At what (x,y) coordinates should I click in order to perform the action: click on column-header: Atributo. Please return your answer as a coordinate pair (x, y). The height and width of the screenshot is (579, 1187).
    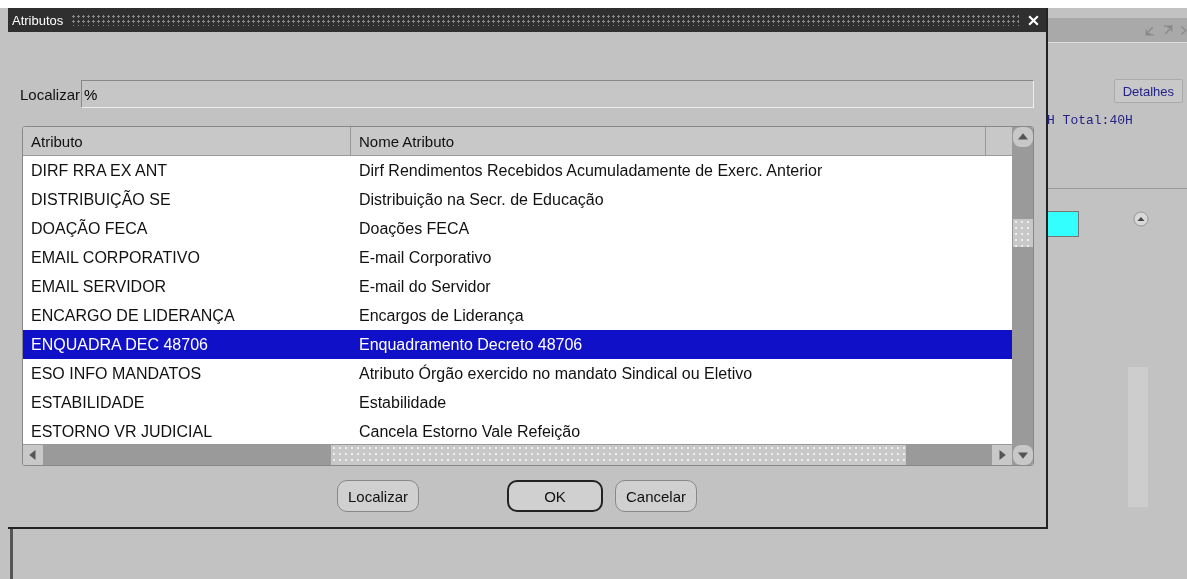
    Looking at the image, I should click on (187, 141).